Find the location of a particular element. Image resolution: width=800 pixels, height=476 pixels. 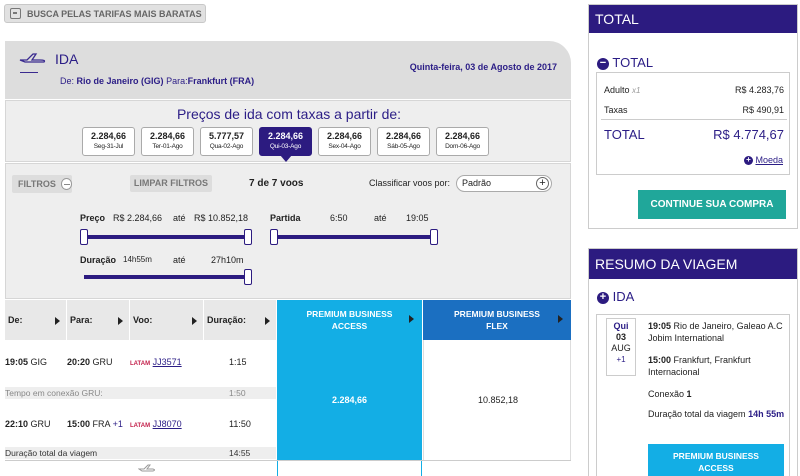

search-cheapest-fares-button: BUSCA PELAS TARIFAS MAIS BARATAS is located at coordinates (105, 13).